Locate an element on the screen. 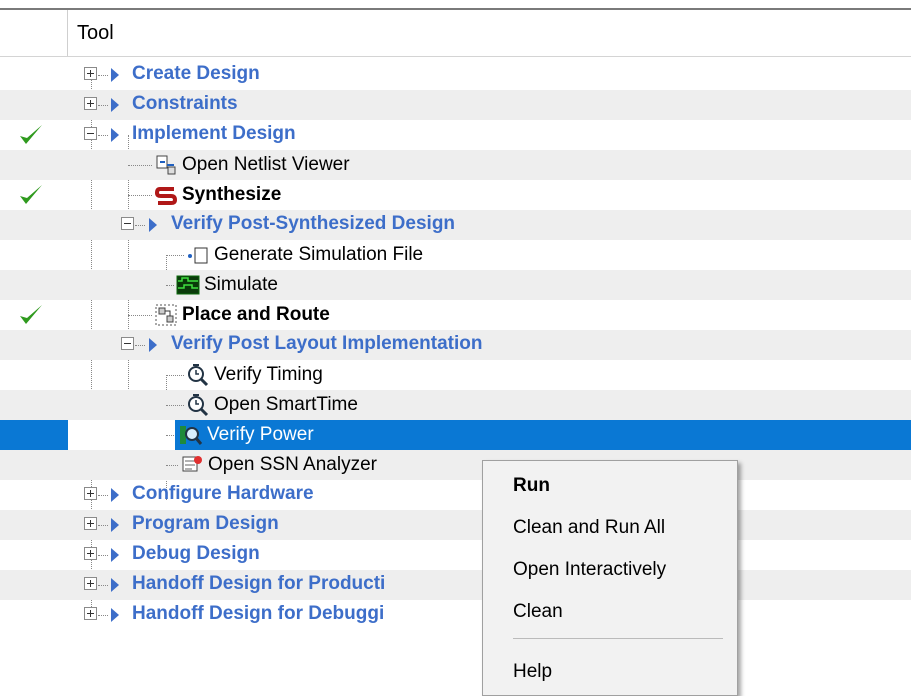  tool-label: Open Netlist Viewer is located at coordinates (266, 164).